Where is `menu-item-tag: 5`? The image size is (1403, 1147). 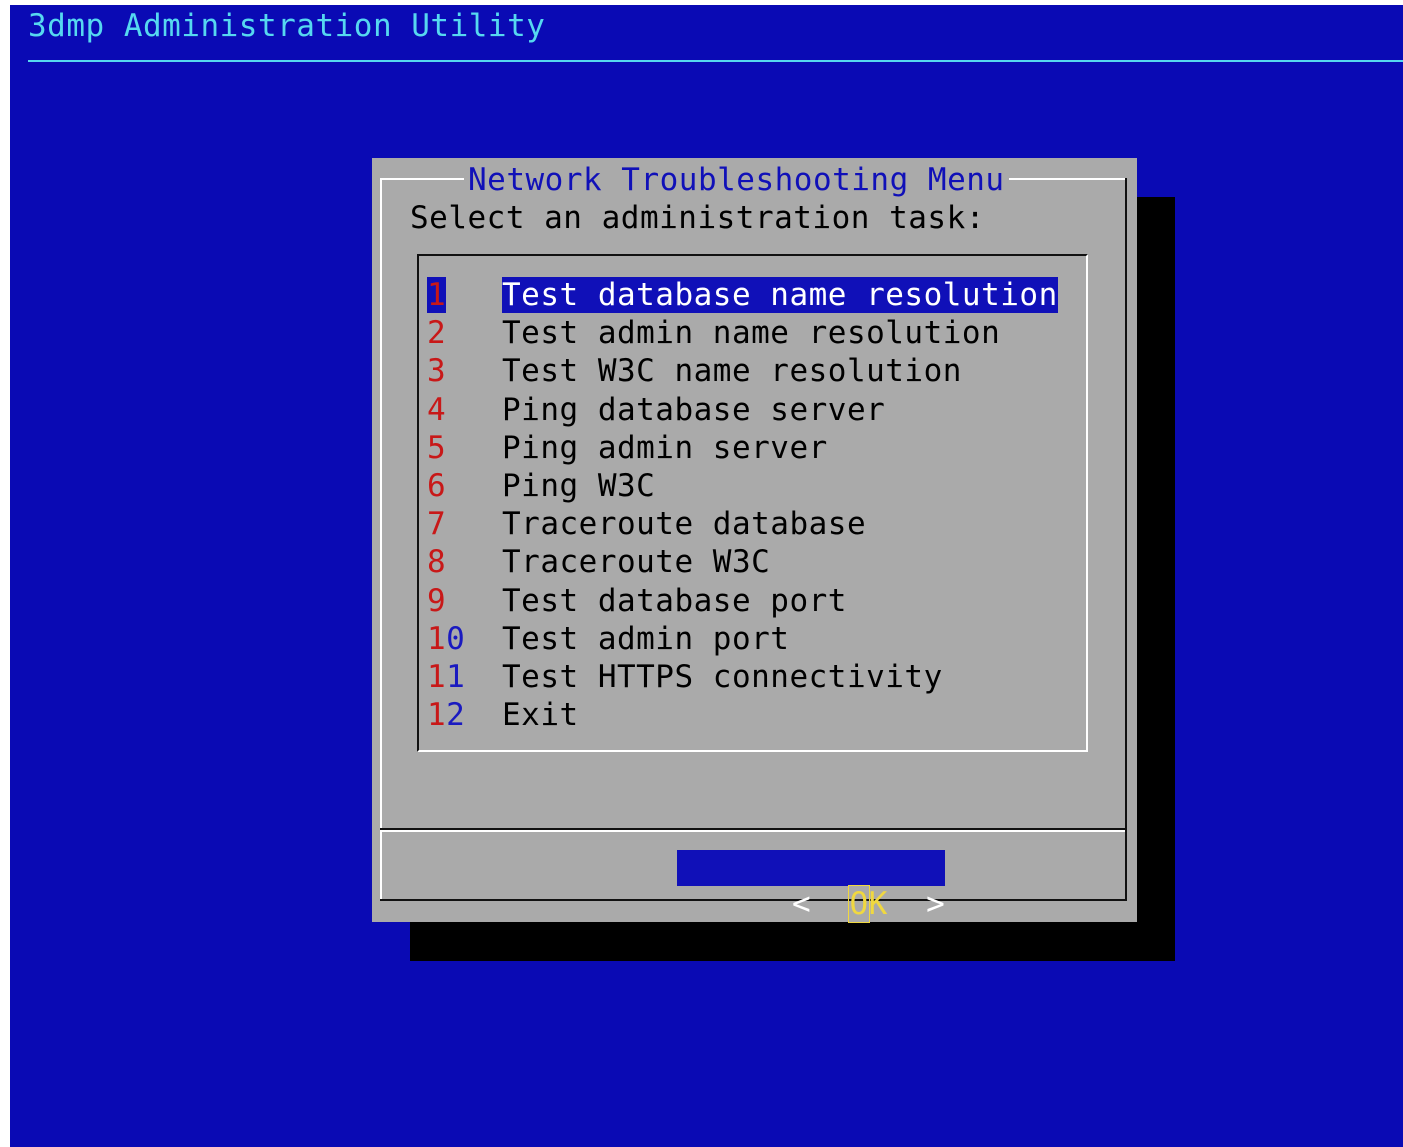 menu-item-tag: 5 is located at coordinates (464, 448).